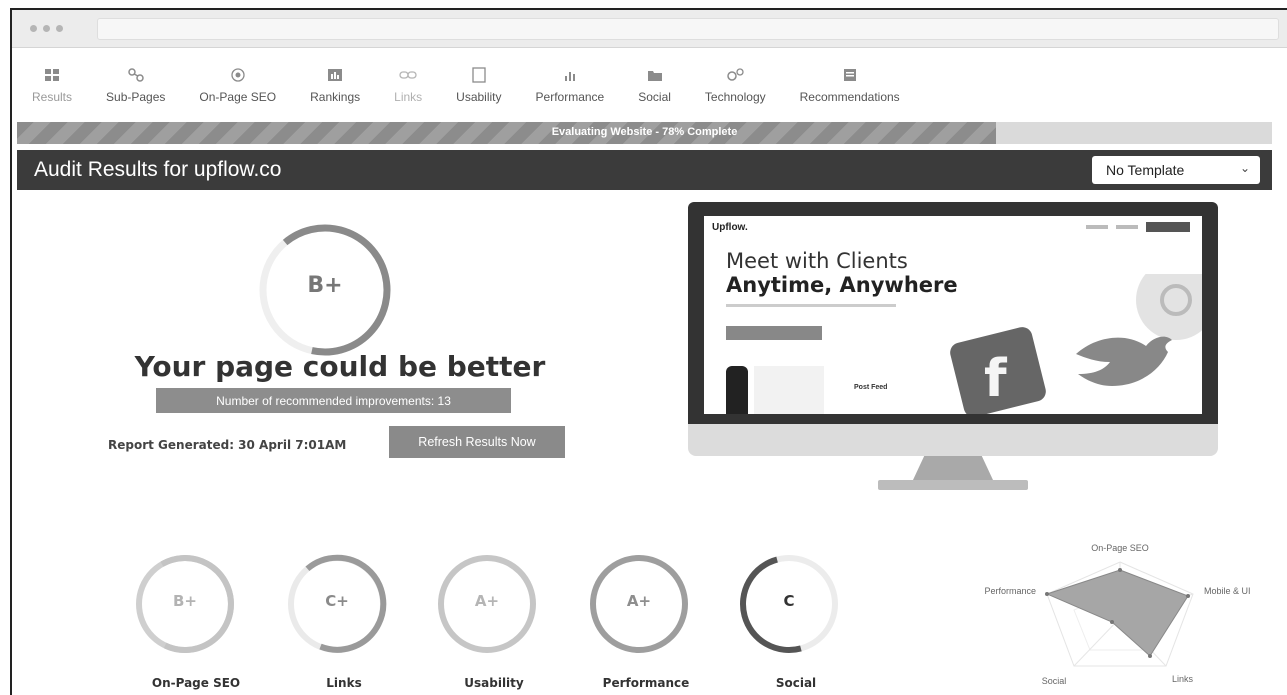 This screenshot has width=1287, height=695. Describe the element at coordinates (344, 683) in the screenshot. I see `score-label: Links` at that location.